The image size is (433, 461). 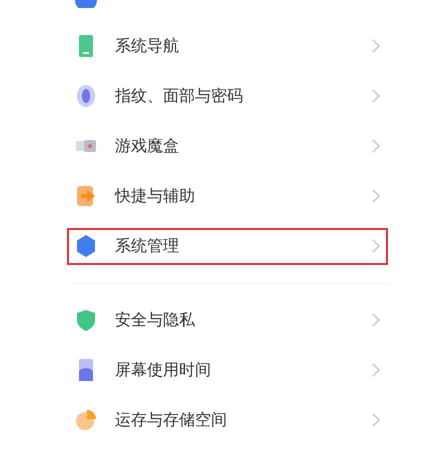 I want to click on settings-item: 游戏魔盒, so click(x=227, y=146).